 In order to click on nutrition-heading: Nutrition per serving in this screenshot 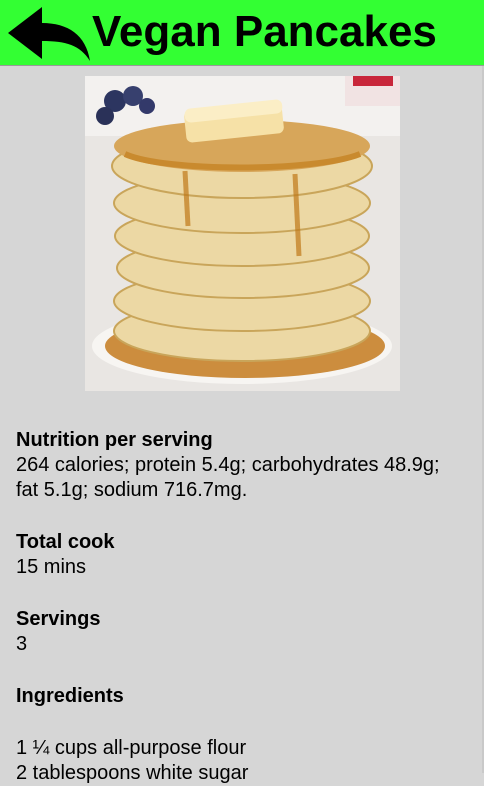, I will do `click(114, 440)`.